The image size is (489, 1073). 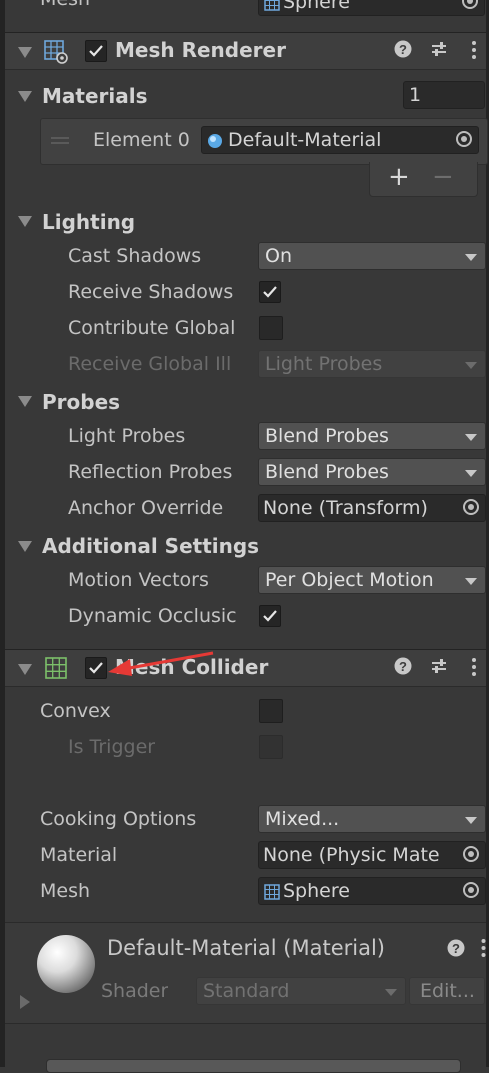 I want to click on collider-mesh-field: Sphere, so click(x=372, y=891).